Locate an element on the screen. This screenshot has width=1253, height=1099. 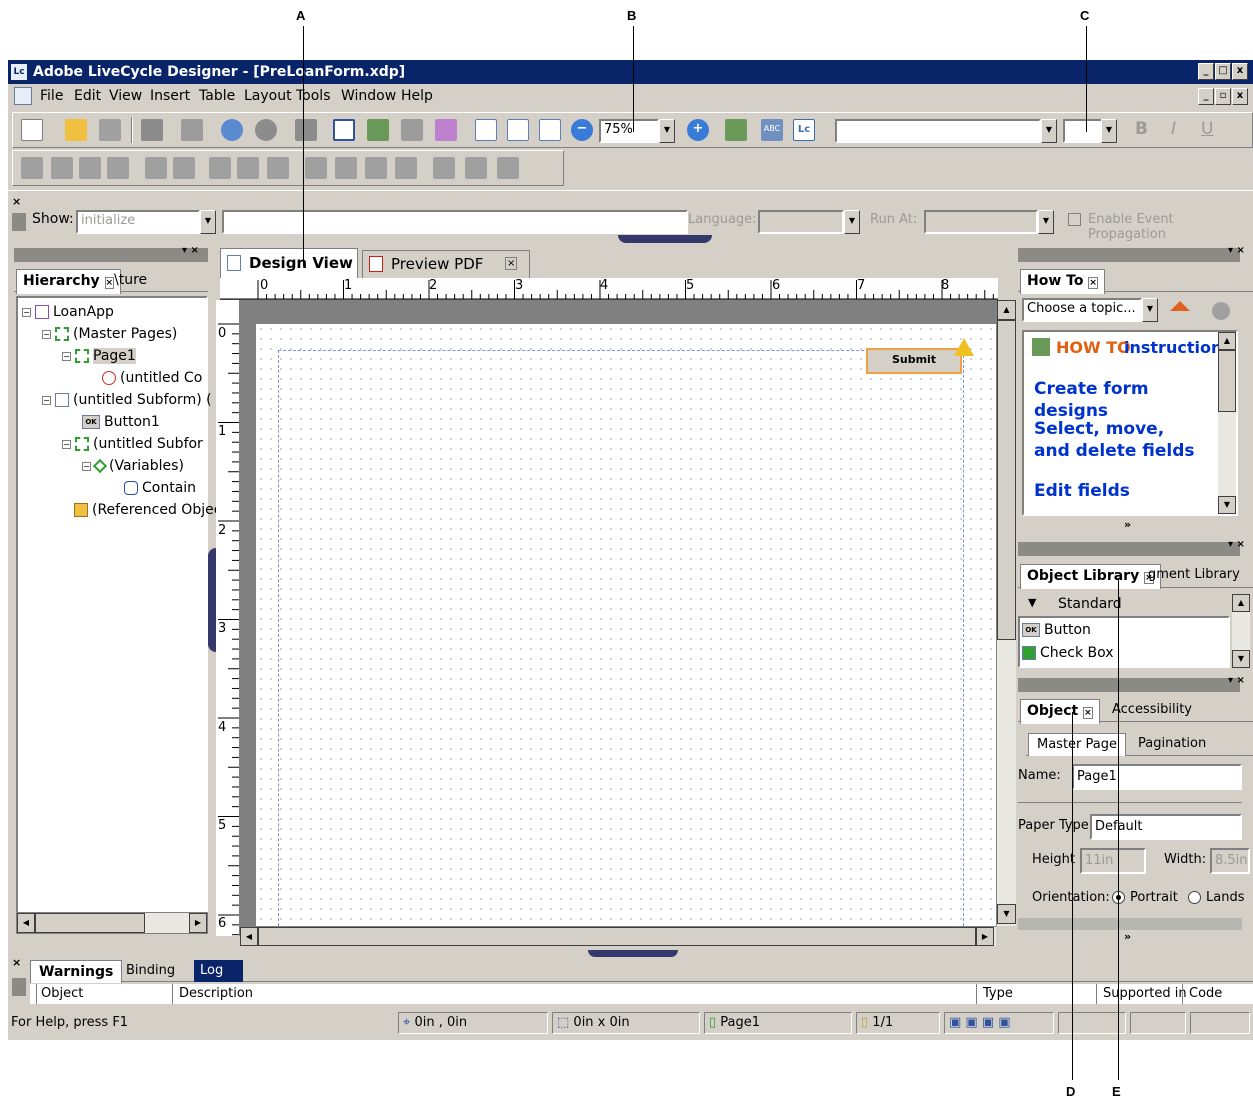
menu-help: Help is located at coordinates (417, 96).